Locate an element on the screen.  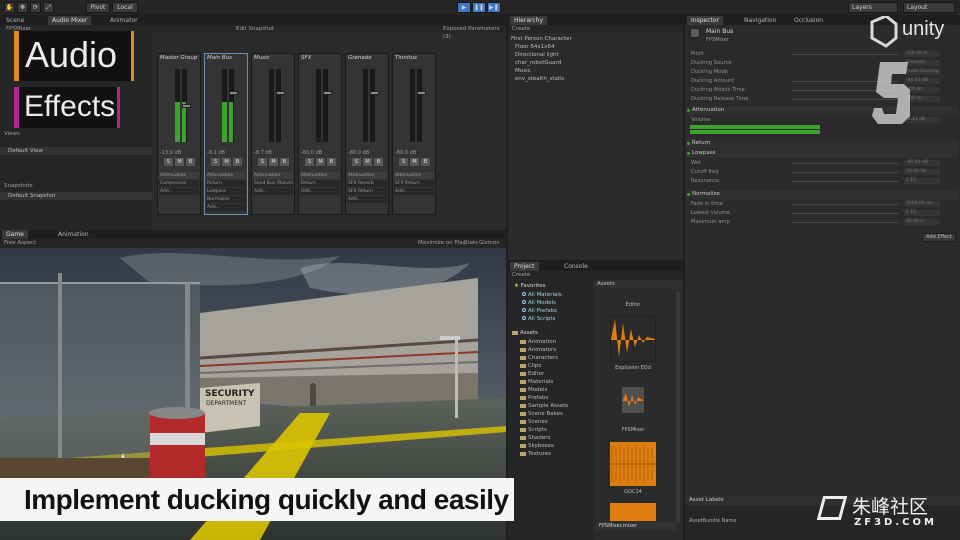
rotate-tool-icon: ⟳ is located at coordinates (35, 7).